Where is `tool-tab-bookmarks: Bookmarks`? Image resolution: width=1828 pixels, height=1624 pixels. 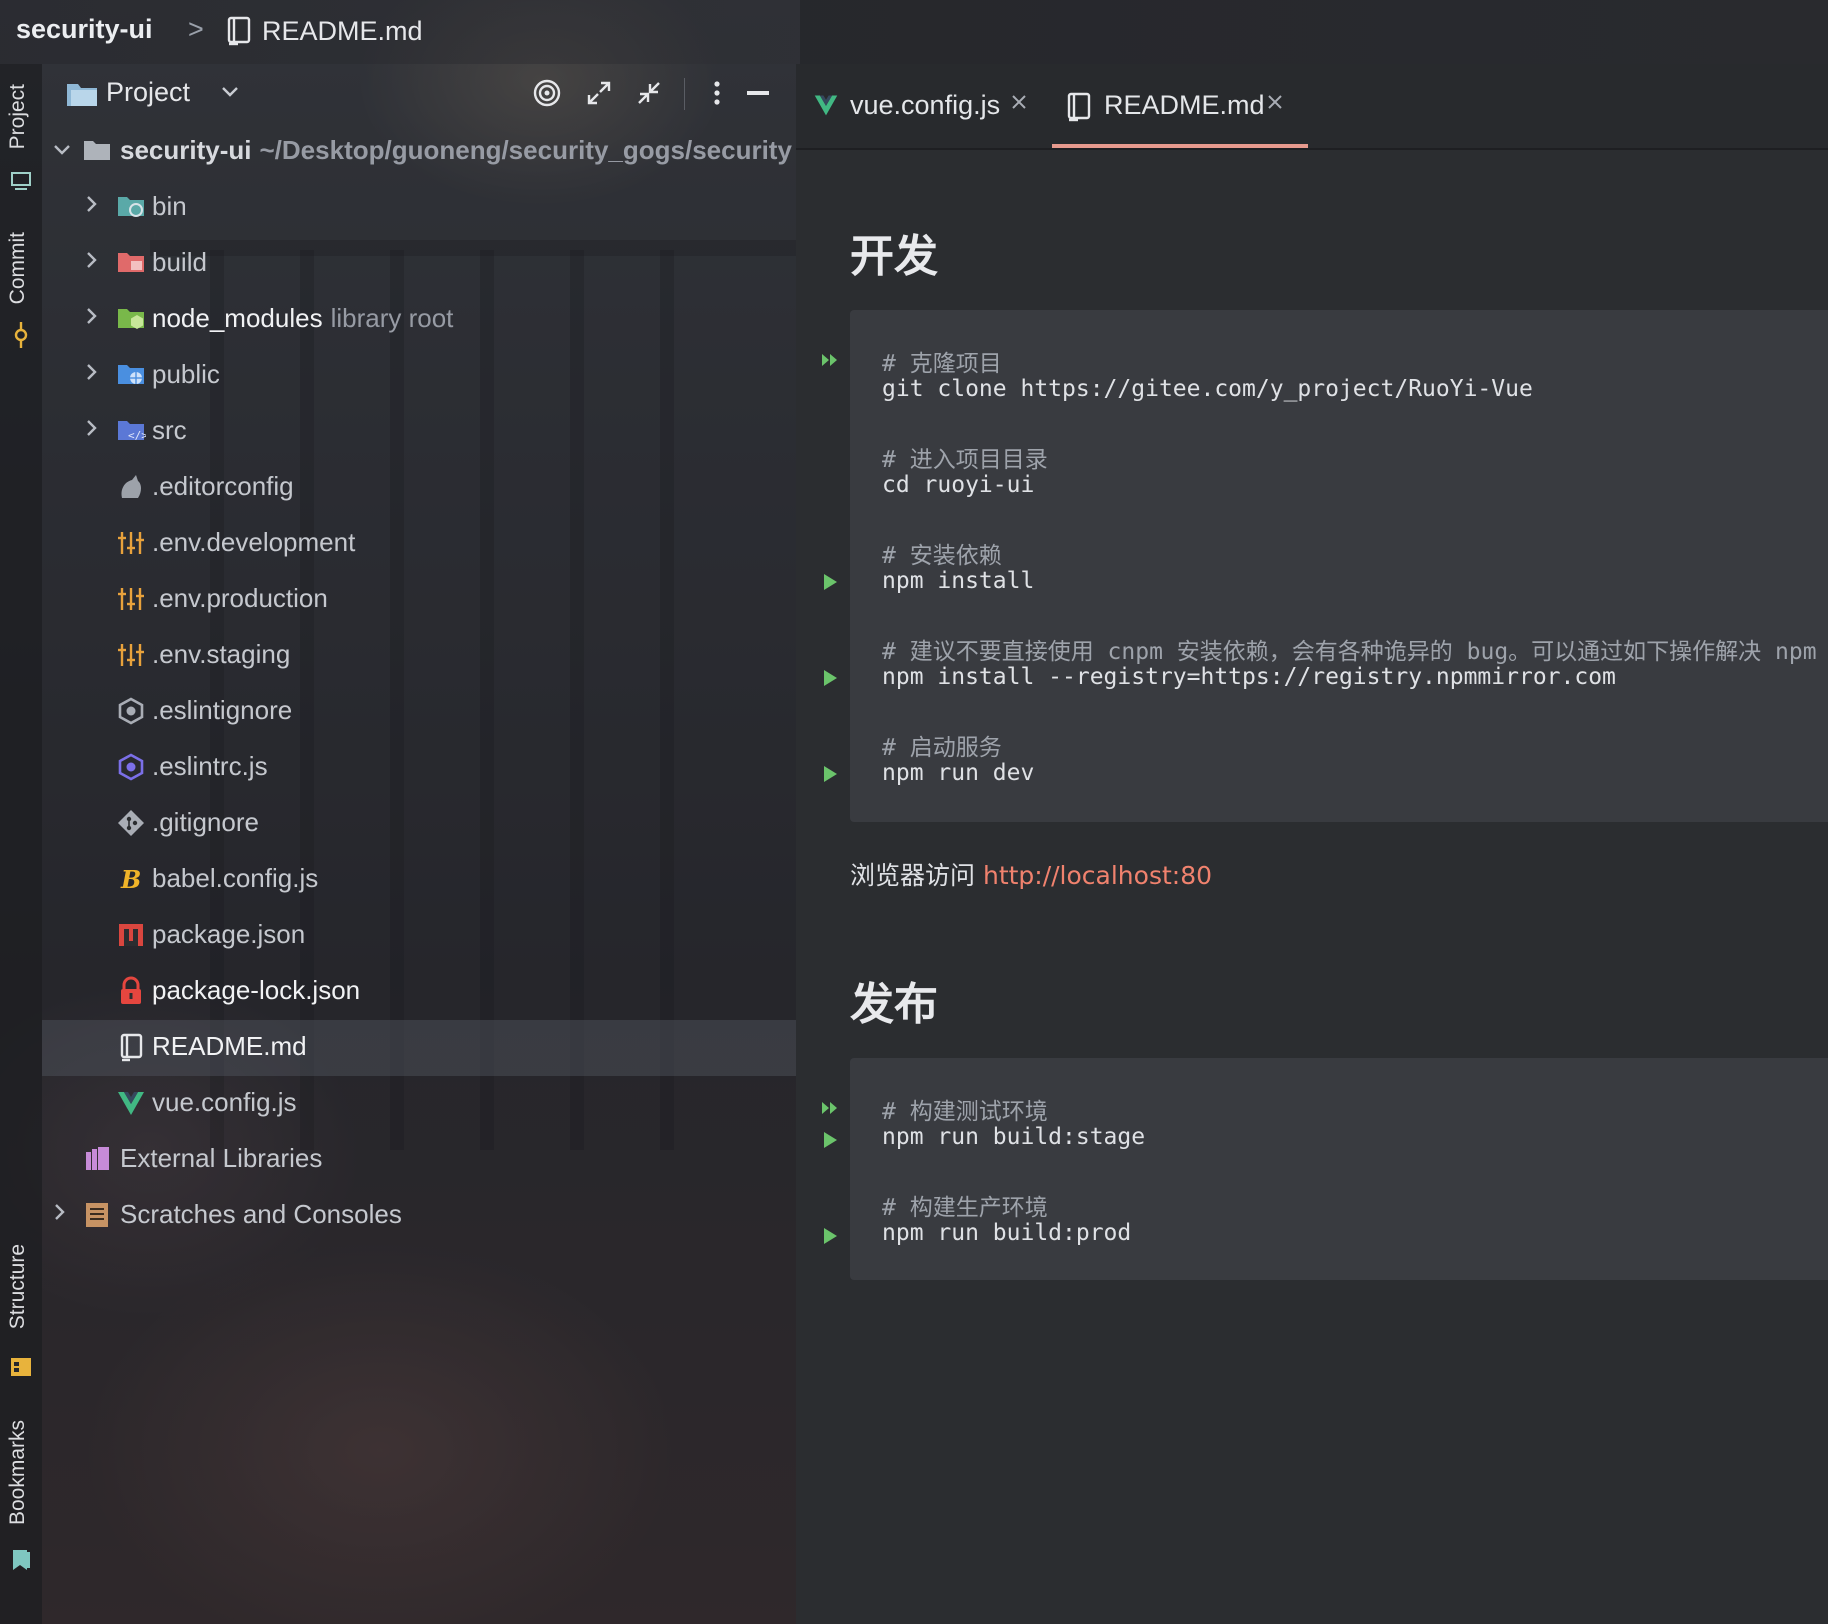
tool-tab-bookmarks: Bookmarks is located at coordinates (18, 1472).